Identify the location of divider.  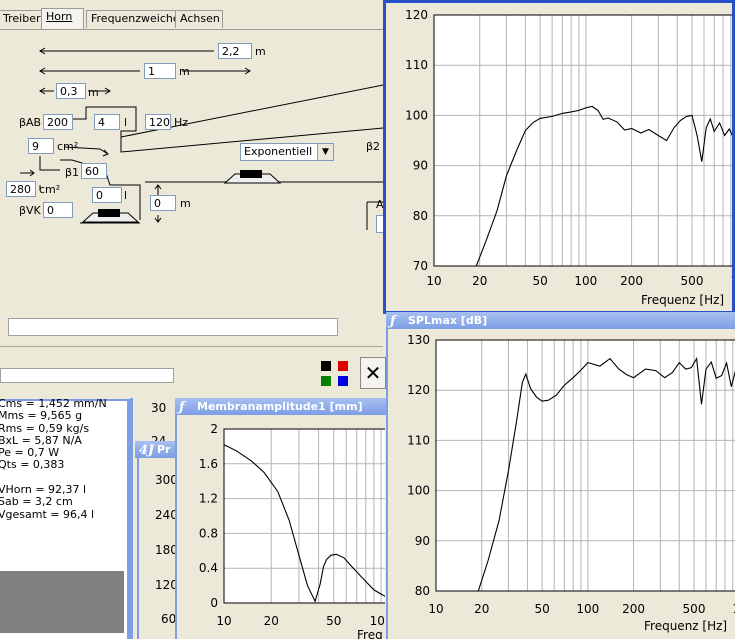
(191, 346).